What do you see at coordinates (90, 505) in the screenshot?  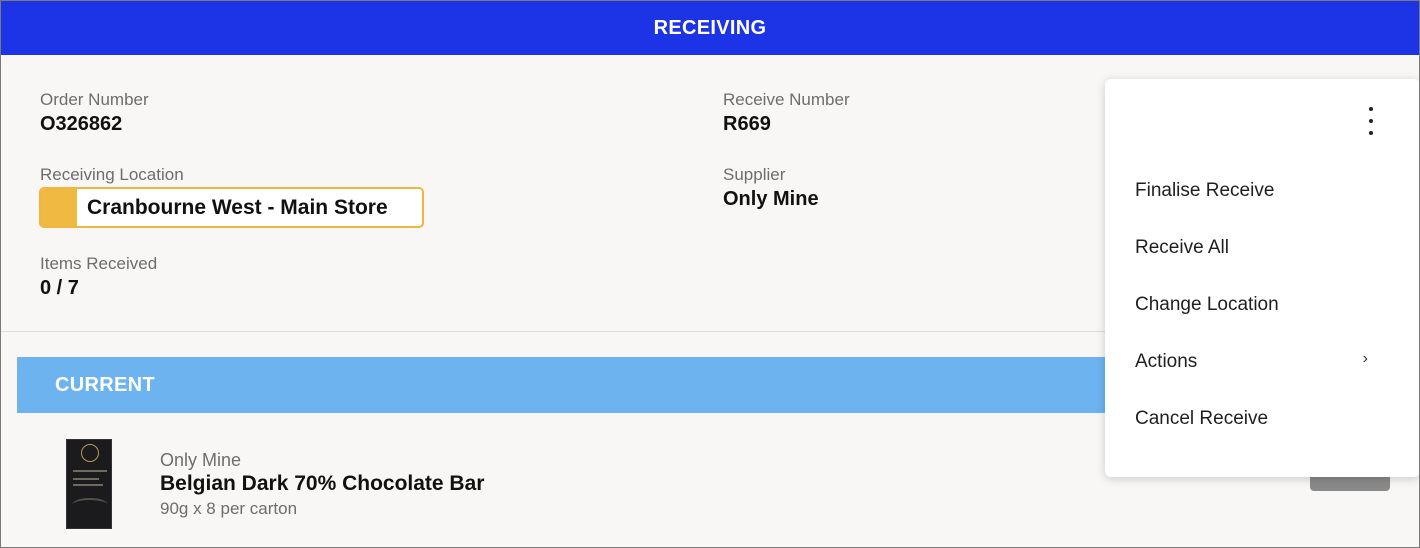 I see `packaging-wave` at bounding box center [90, 505].